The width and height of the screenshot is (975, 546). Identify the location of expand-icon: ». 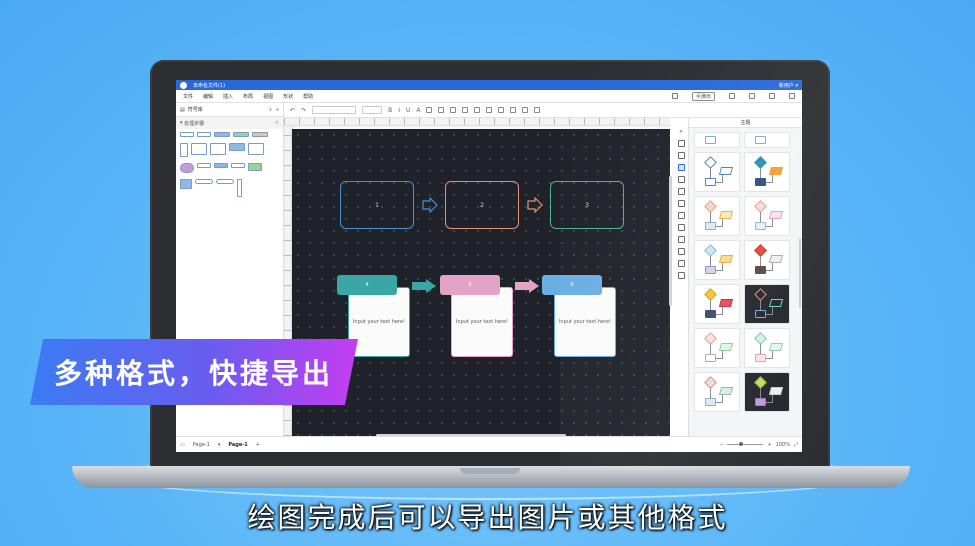
(681, 131).